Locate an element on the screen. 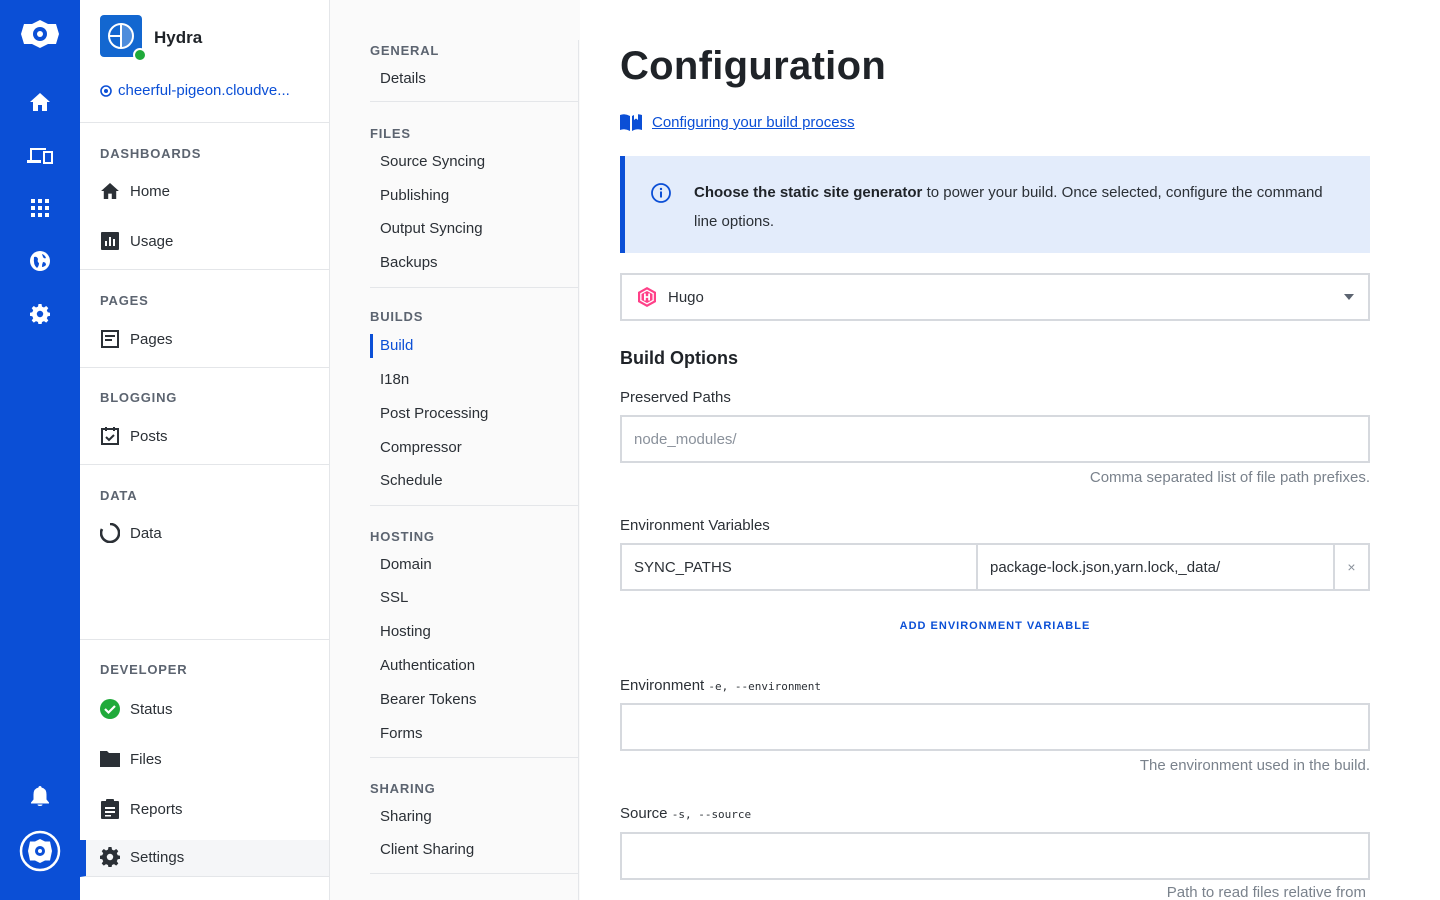  remove-env-var-button: × is located at coordinates (1351, 567).